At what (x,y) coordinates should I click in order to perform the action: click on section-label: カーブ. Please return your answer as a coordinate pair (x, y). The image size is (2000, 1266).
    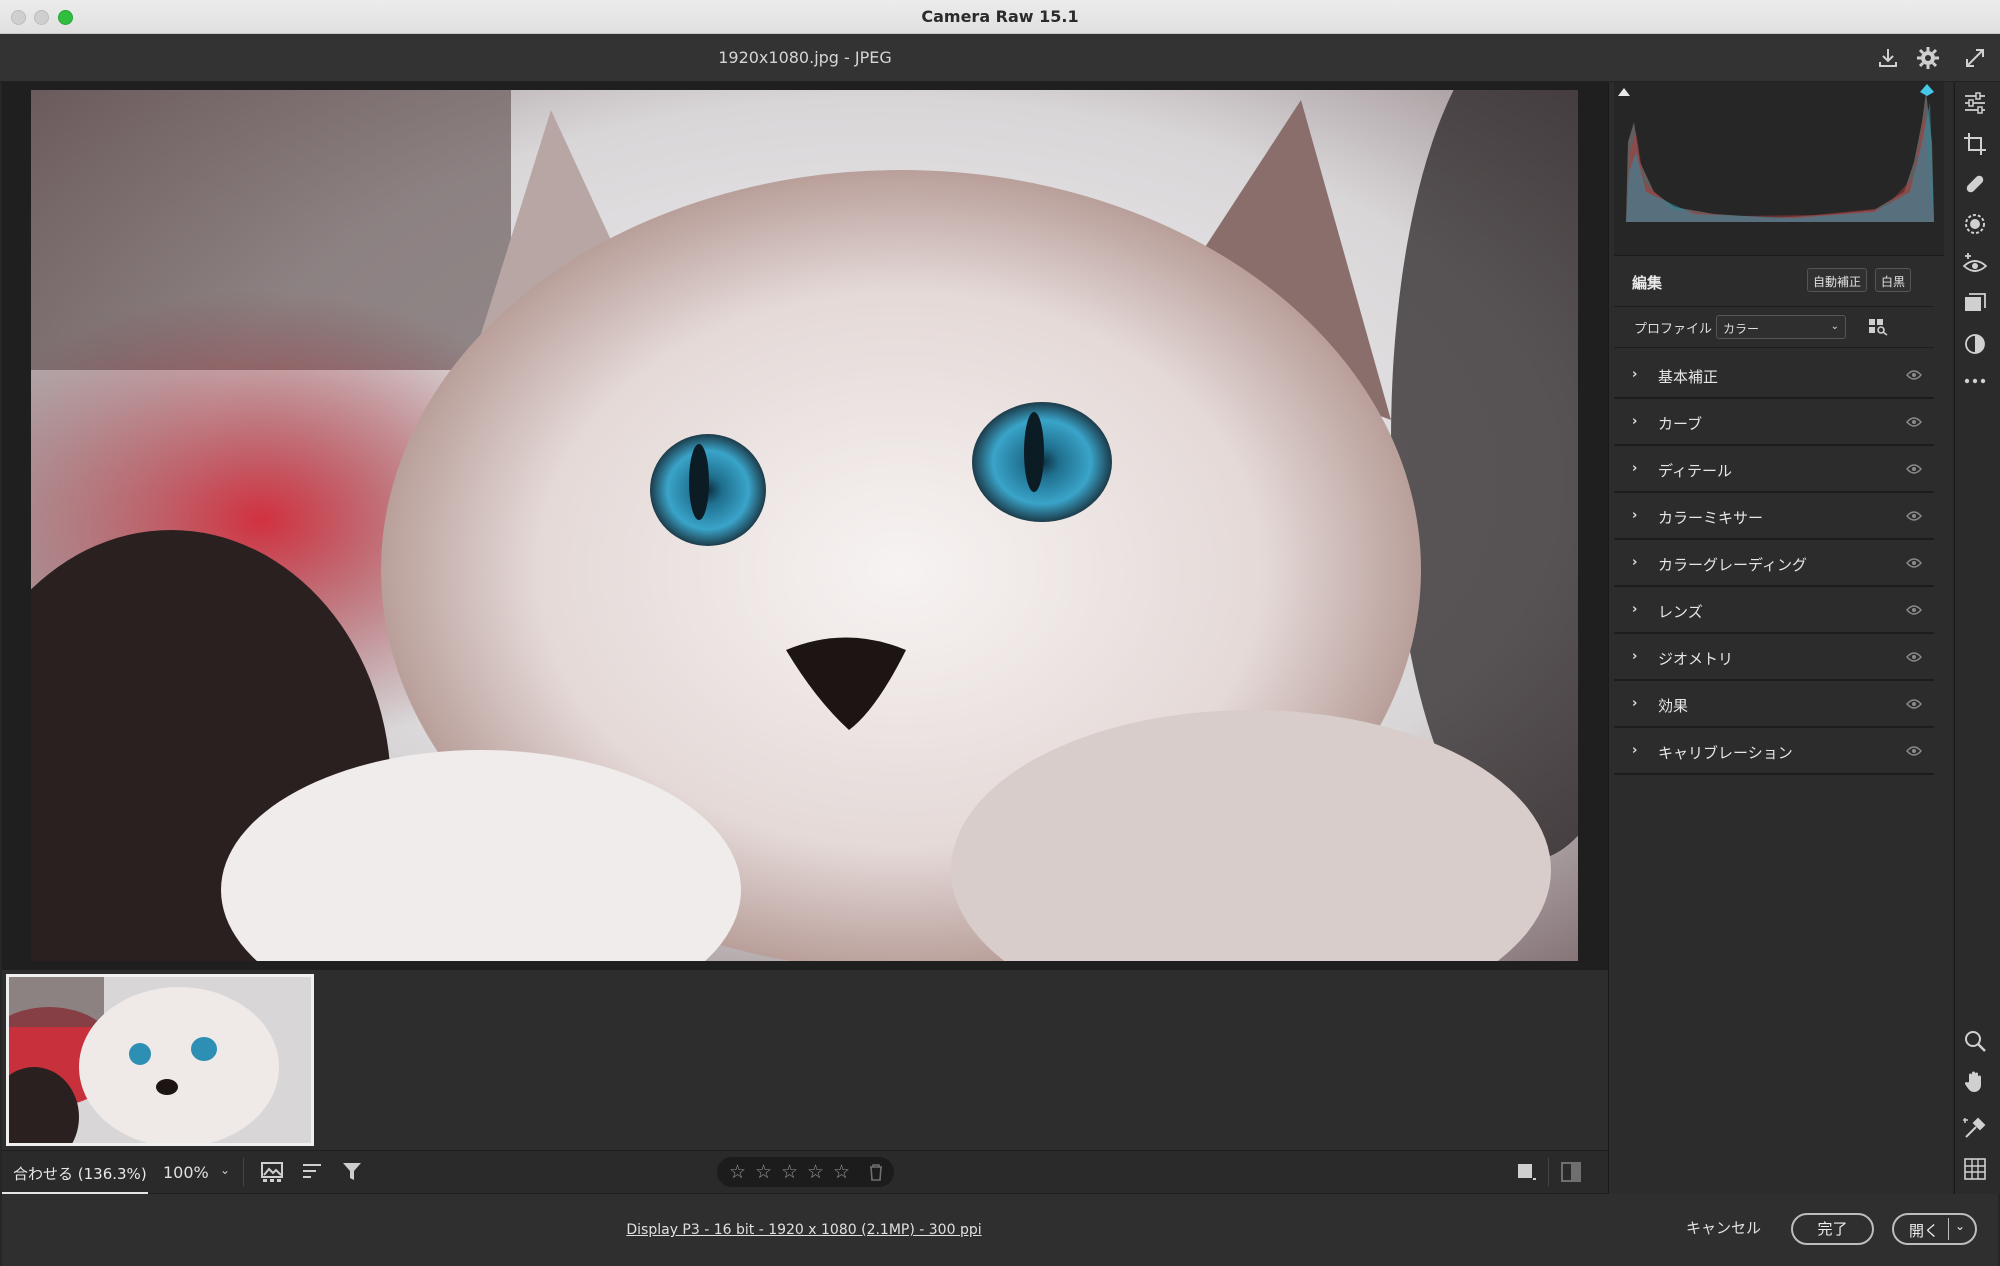
    Looking at the image, I should click on (1680, 424).